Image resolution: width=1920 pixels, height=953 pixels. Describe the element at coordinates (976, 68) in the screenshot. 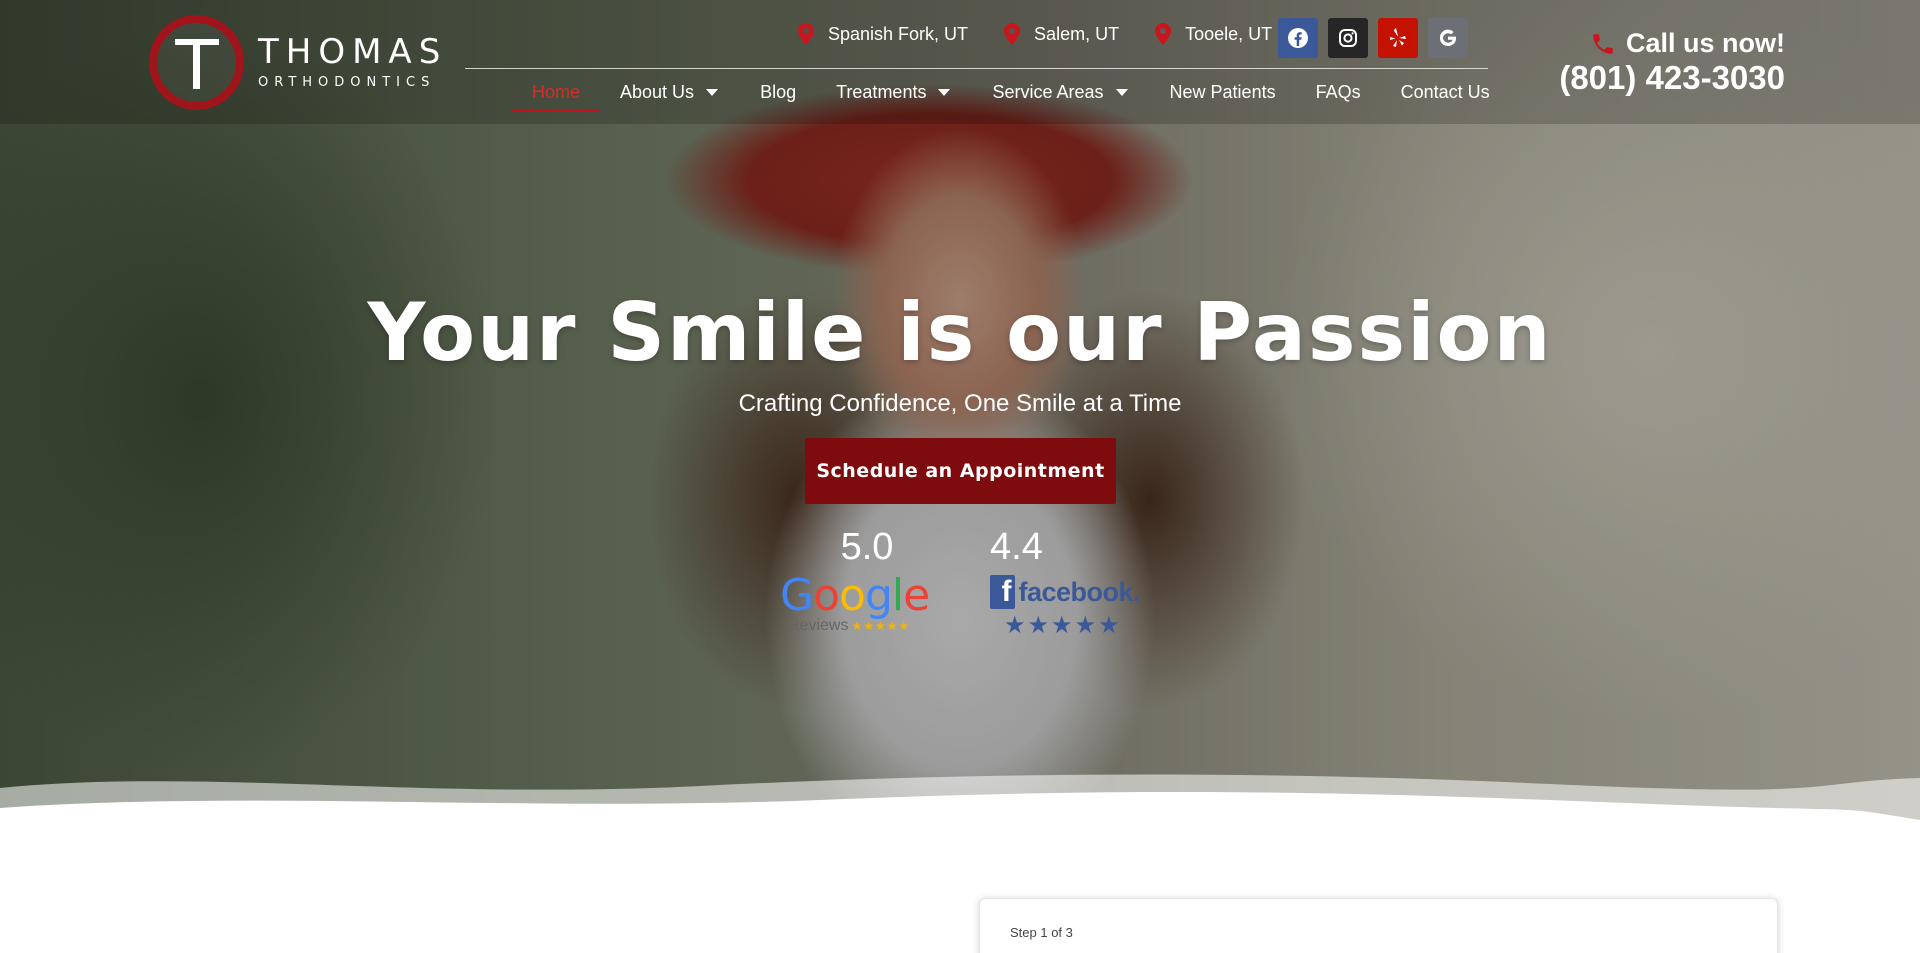

I see `nav-divider` at that location.